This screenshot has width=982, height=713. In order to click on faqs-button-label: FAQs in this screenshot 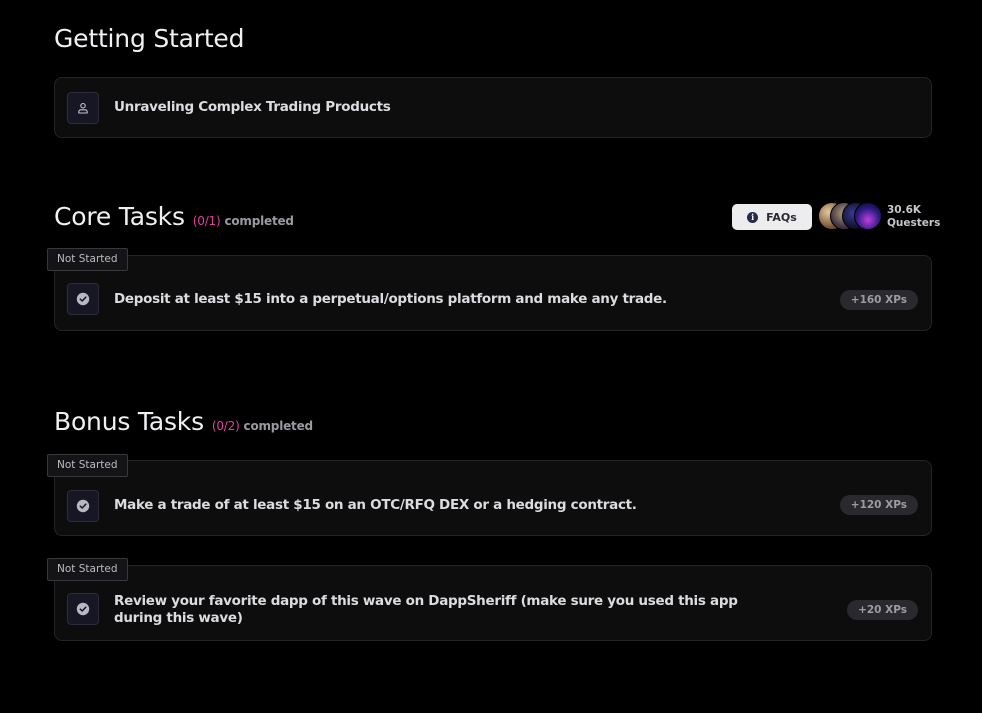, I will do `click(781, 217)`.